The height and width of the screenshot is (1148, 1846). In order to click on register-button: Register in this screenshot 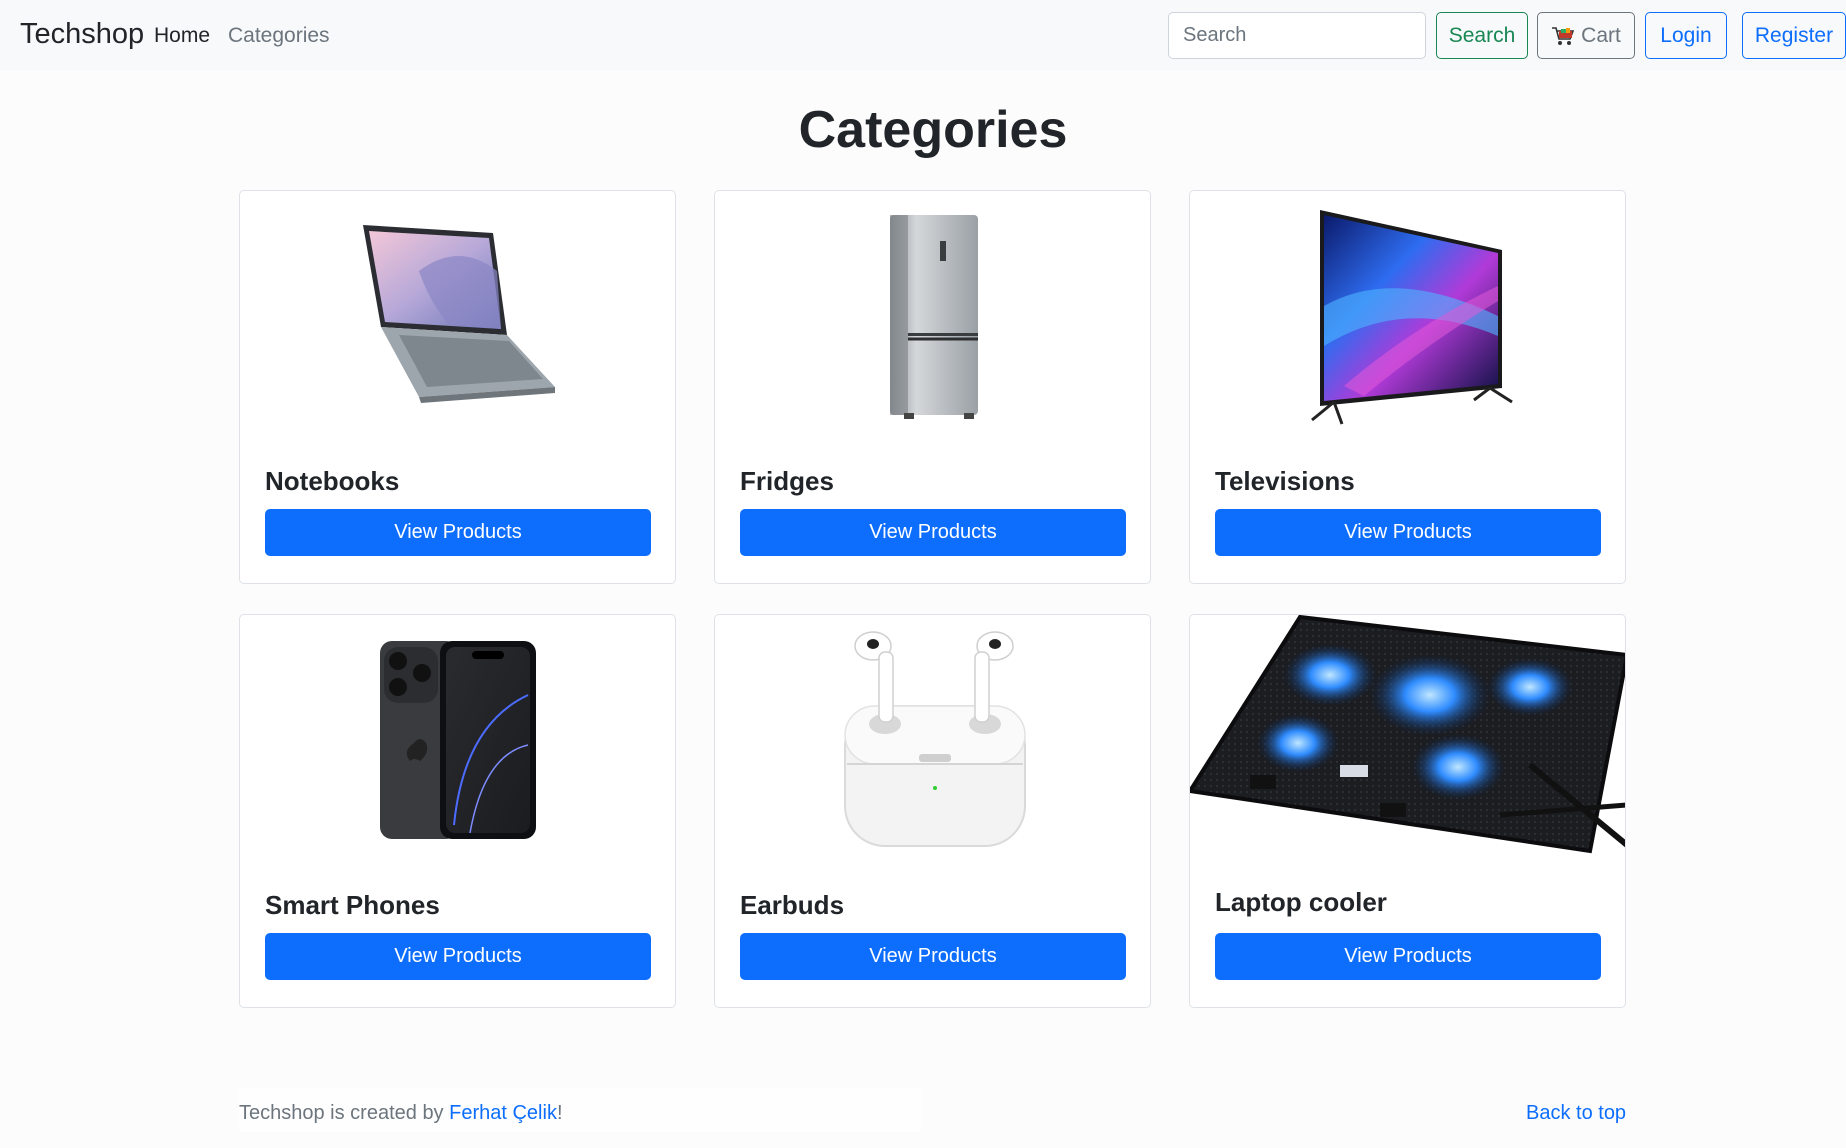, I will do `click(1794, 35)`.